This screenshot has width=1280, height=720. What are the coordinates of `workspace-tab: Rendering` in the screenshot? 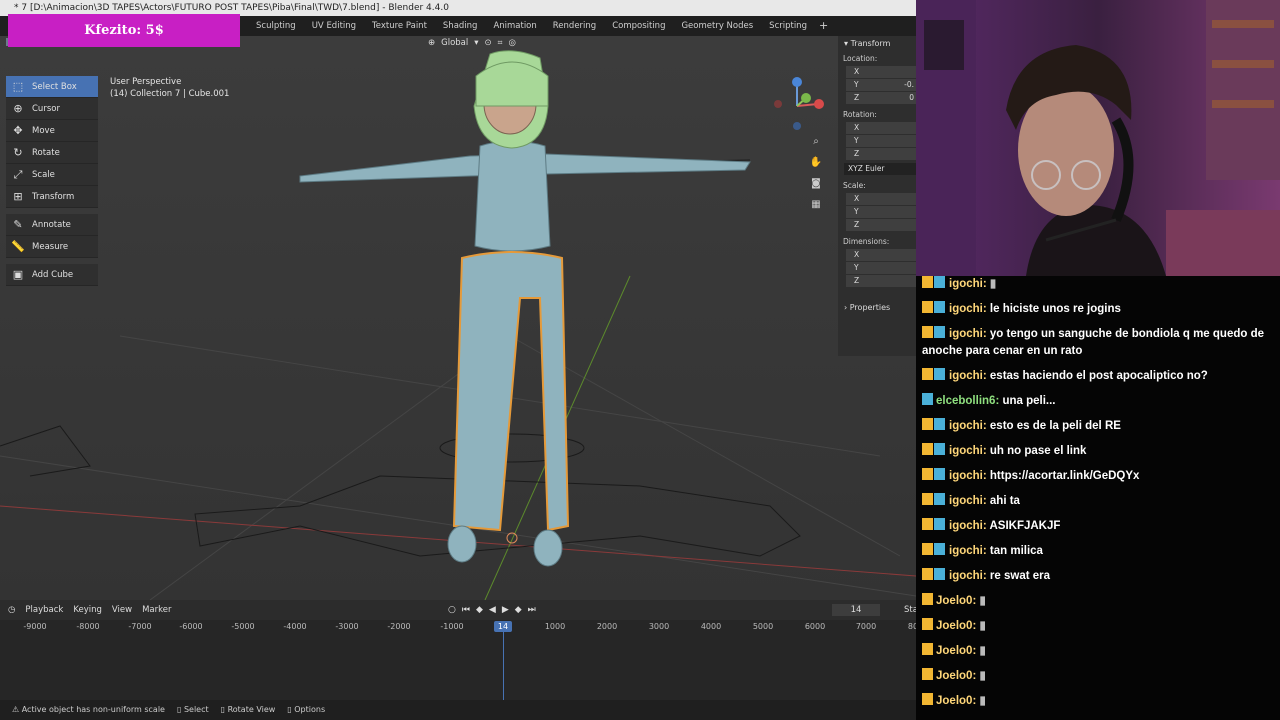 It's located at (574, 26).